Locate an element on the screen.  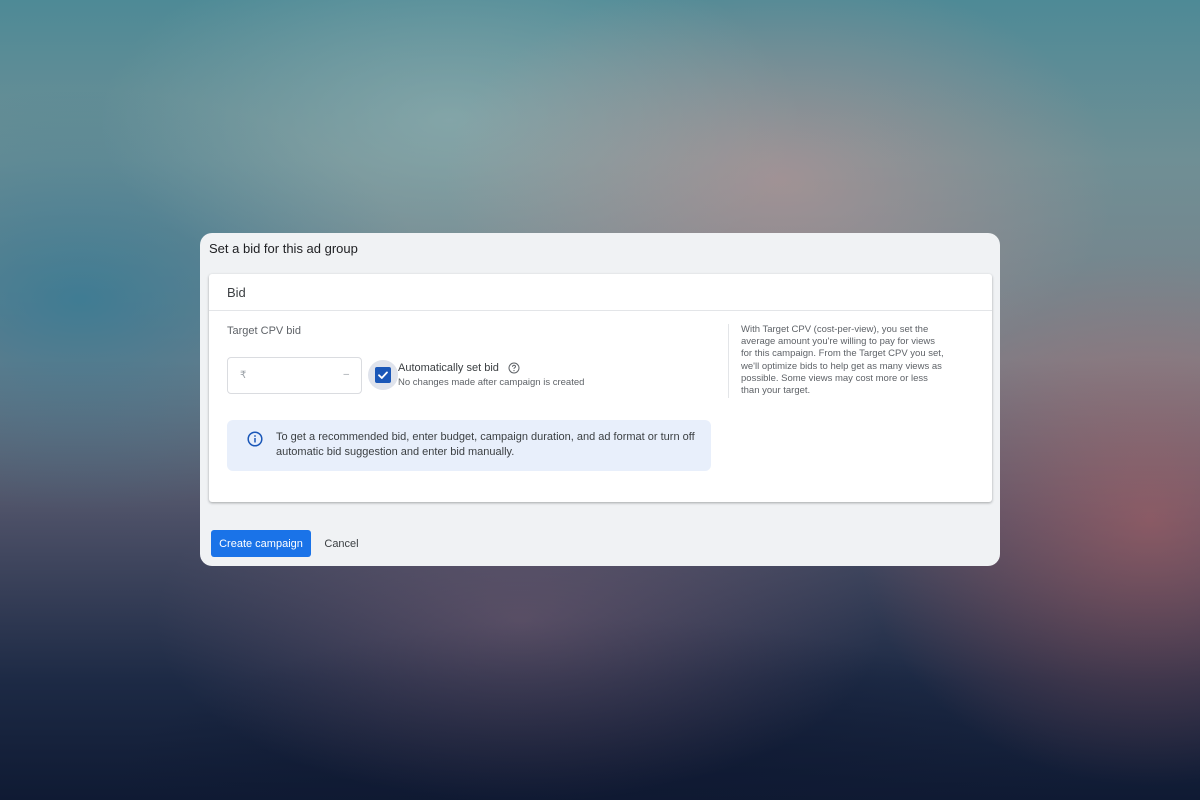
dialog-title: Set a bid for this ad group is located at coordinates (283, 248).